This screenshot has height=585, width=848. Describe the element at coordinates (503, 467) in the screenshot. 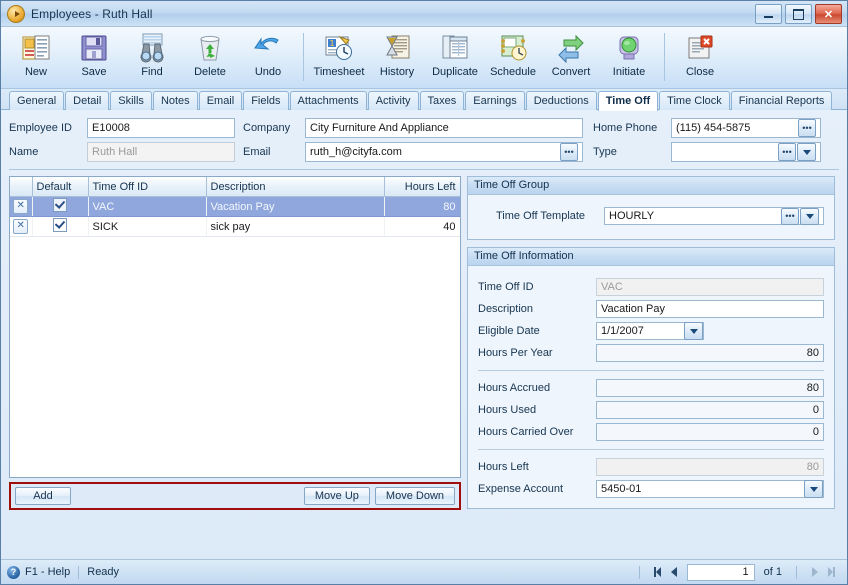

I see `hours-left-label: Hours Left` at that location.